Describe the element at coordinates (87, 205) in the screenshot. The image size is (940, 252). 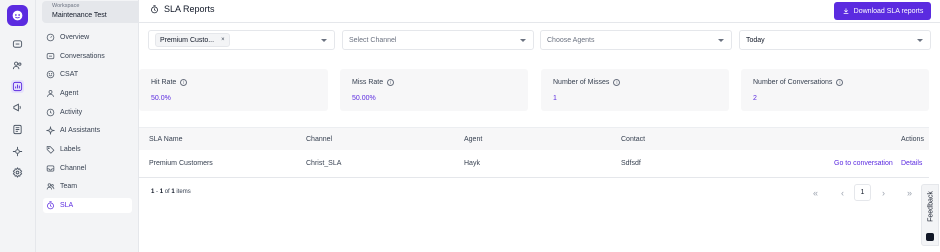
I see `sidebar-item-sla: SLA` at that location.